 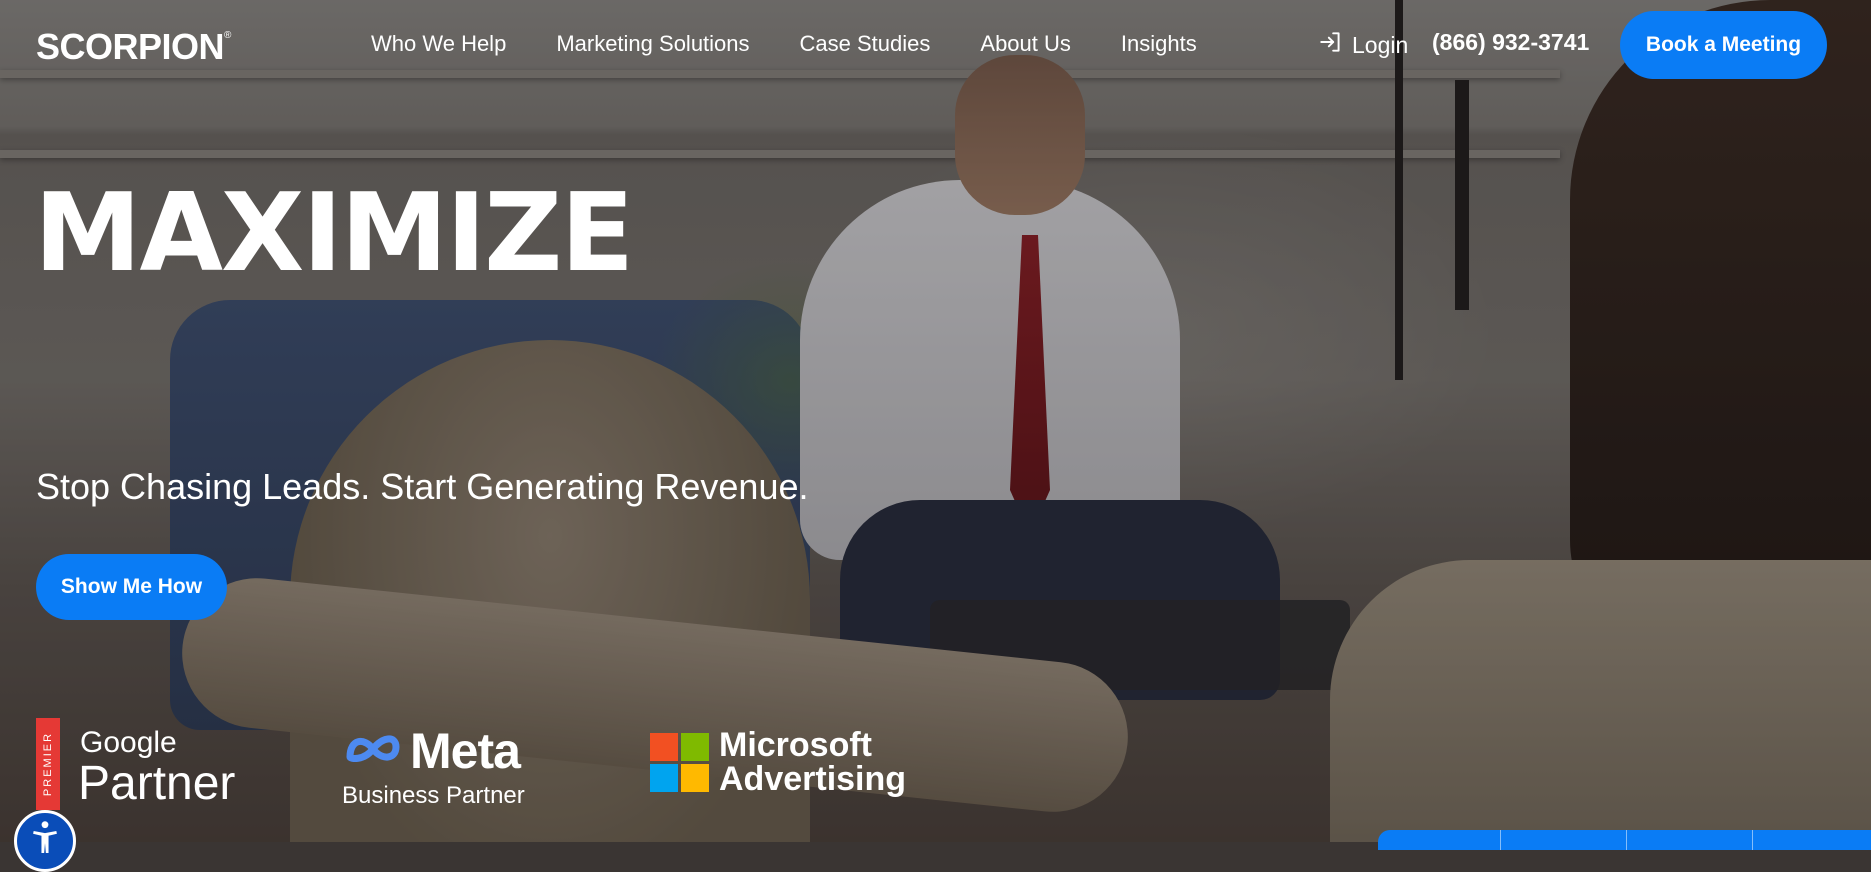 What do you see at coordinates (373, 751) in the screenshot?
I see `meta-infinity-icon` at bounding box center [373, 751].